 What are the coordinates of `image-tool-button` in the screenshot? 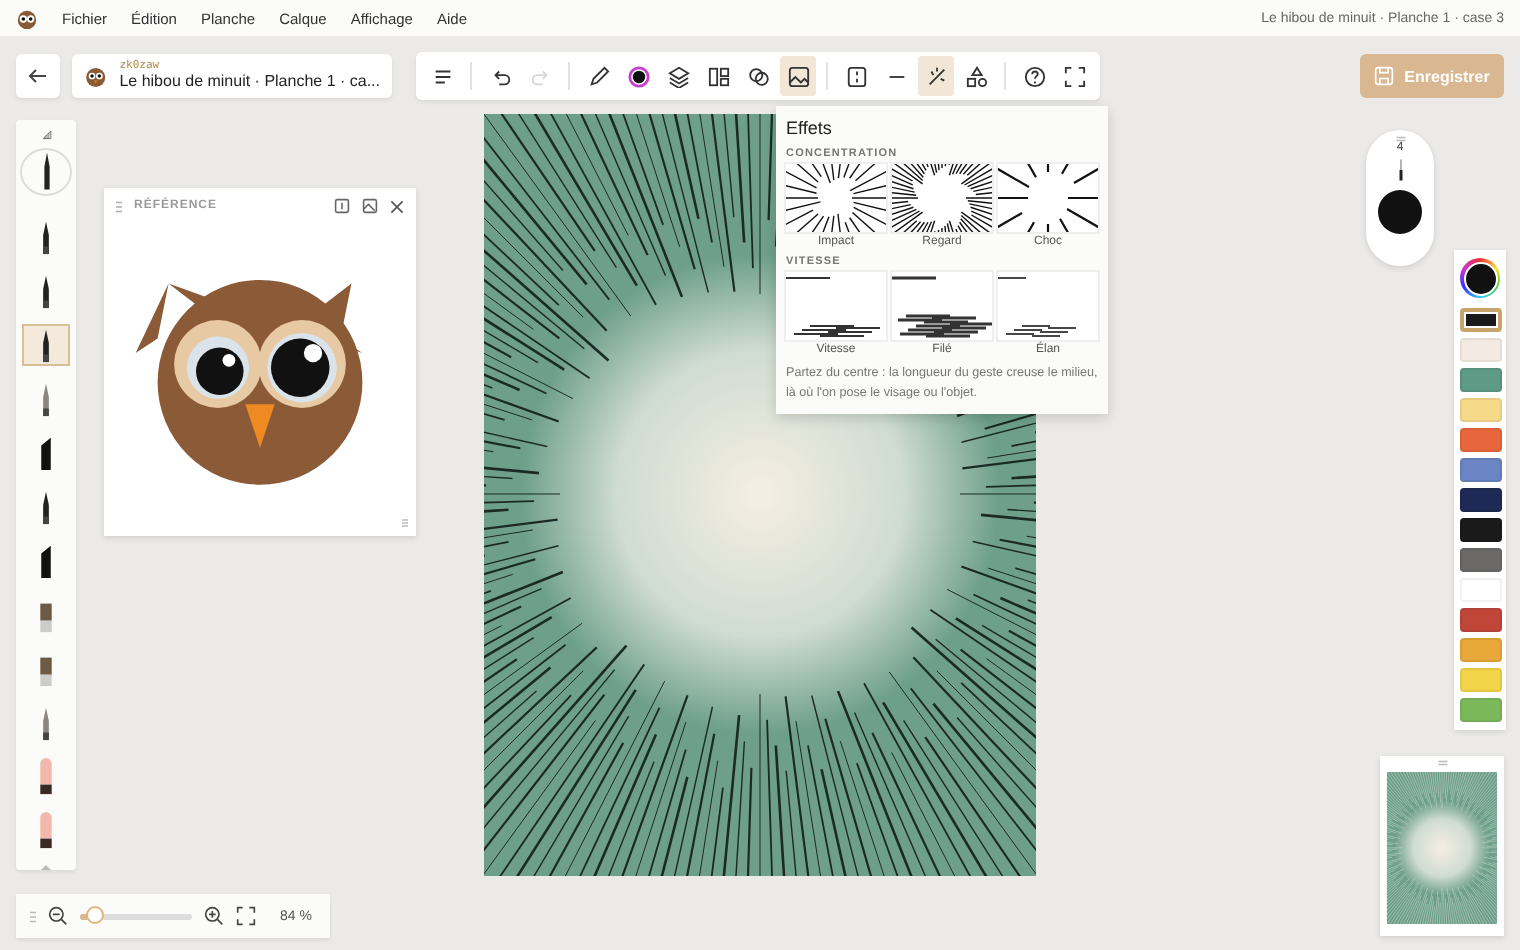 It's located at (798, 76).